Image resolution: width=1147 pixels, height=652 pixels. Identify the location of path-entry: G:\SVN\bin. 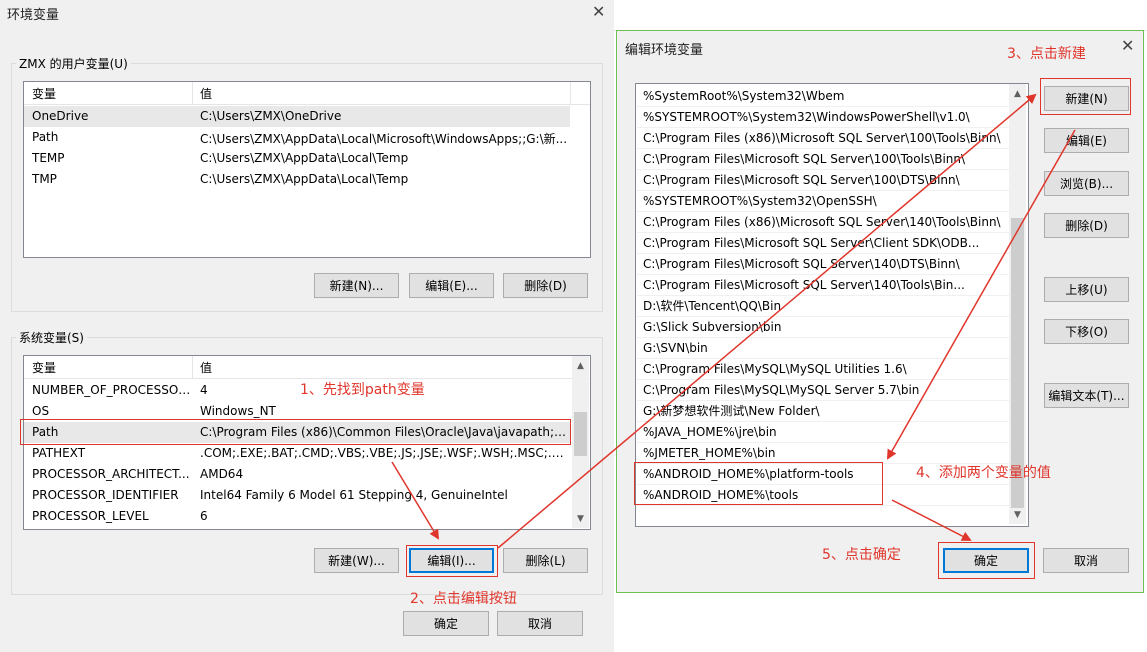
(823, 348).